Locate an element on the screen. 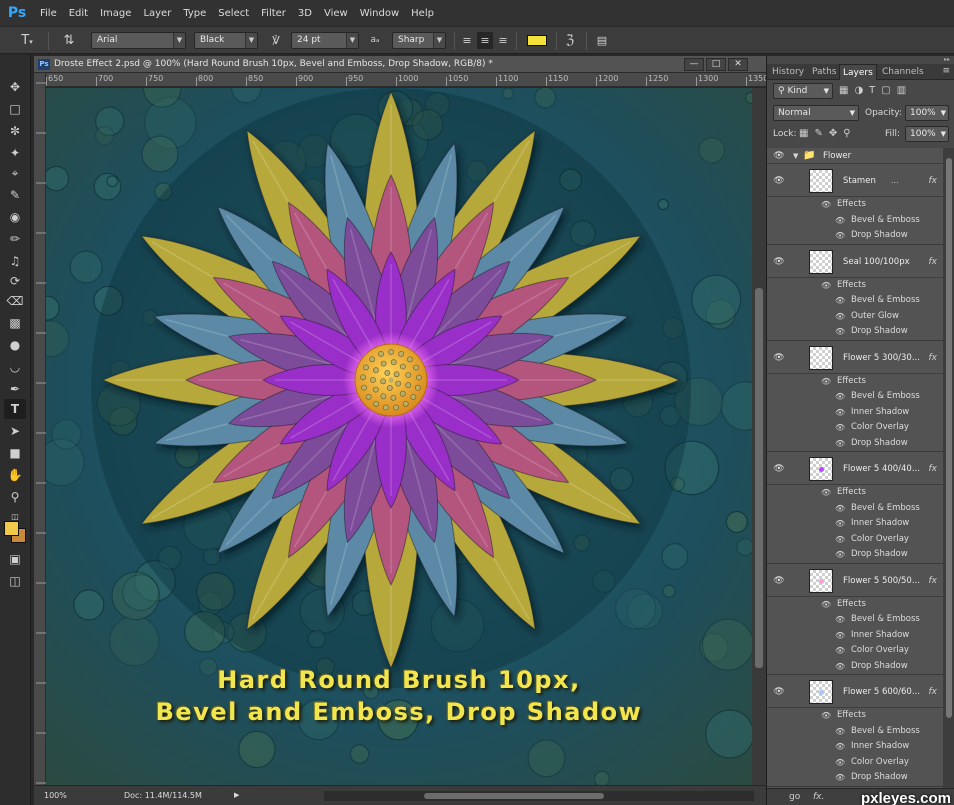  path-selection-tool-icon: ➤ is located at coordinates (15, 431).